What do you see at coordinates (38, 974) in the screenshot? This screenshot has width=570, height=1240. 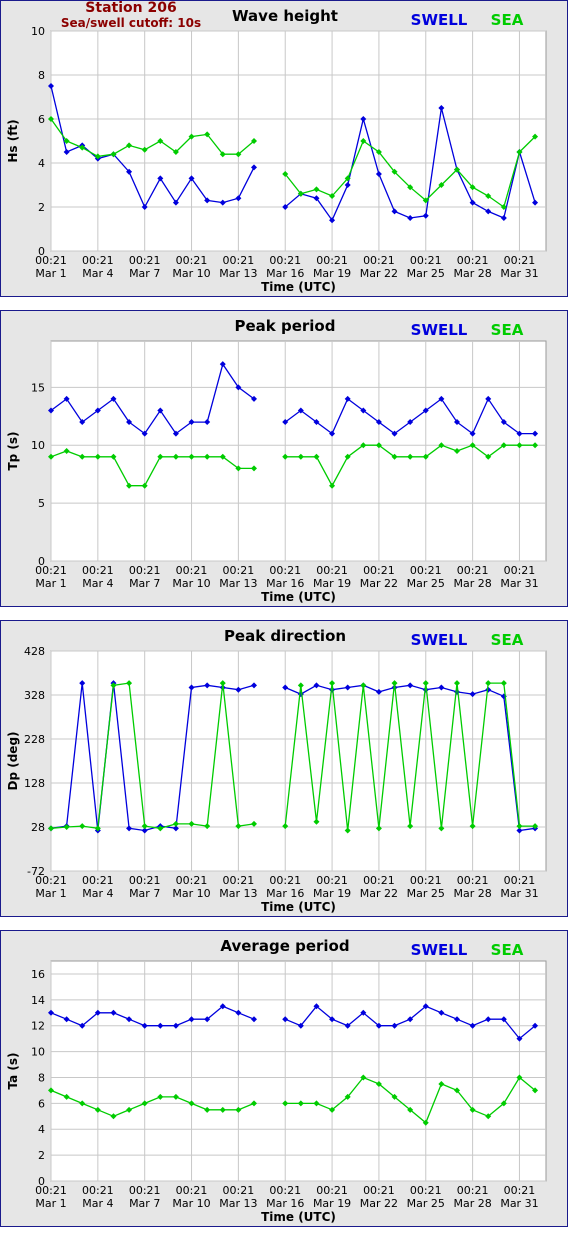 I see `y-tick-label: 16` at bounding box center [38, 974].